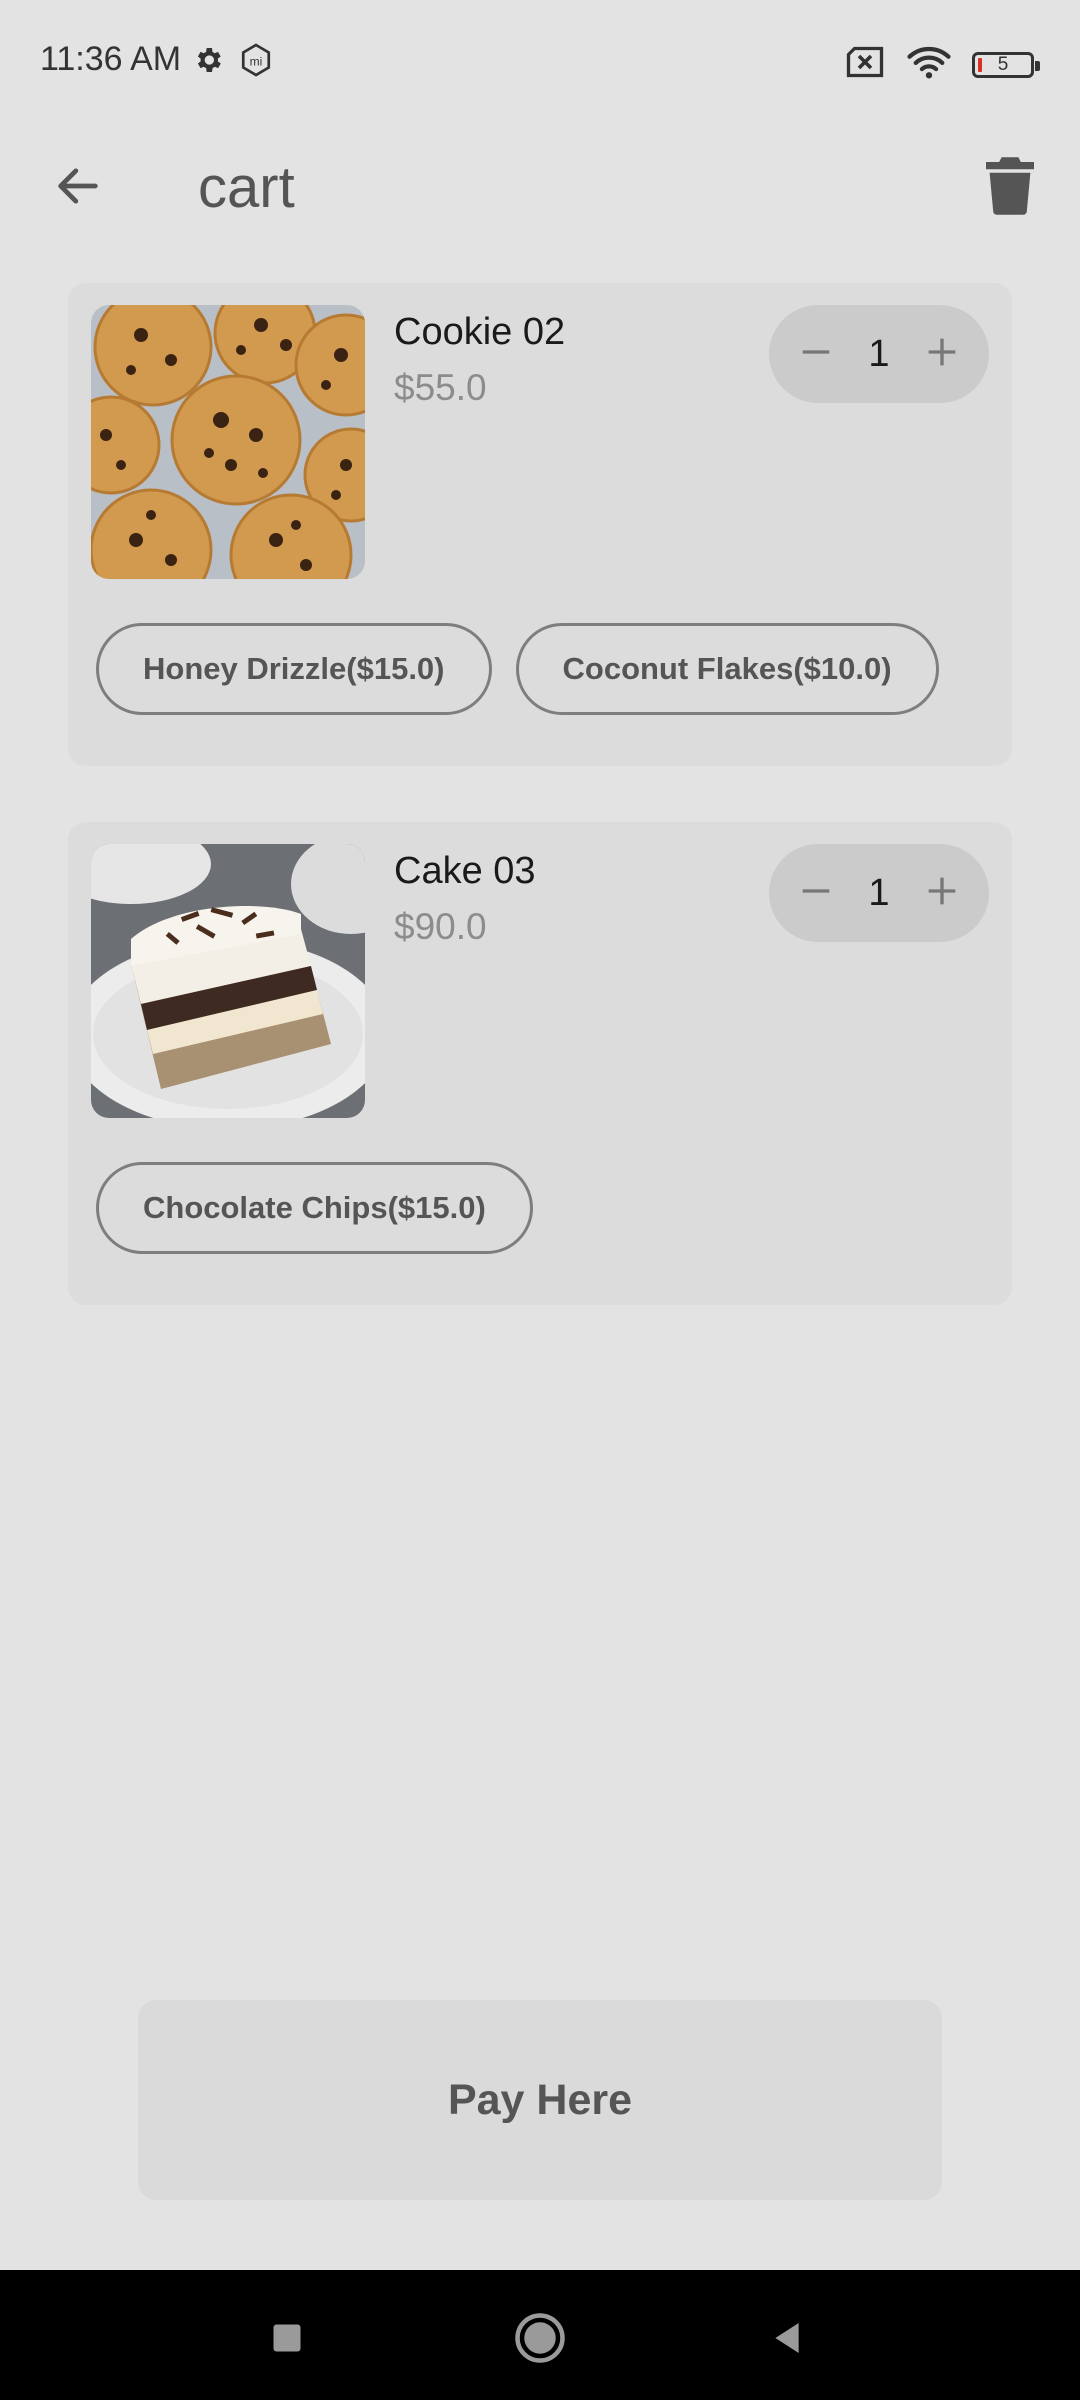 The height and width of the screenshot is (2400, 1080). What do you see at coordinates (208, 62) in the screenshot?
I see `gear-icon` at bounding box center [208, 62].